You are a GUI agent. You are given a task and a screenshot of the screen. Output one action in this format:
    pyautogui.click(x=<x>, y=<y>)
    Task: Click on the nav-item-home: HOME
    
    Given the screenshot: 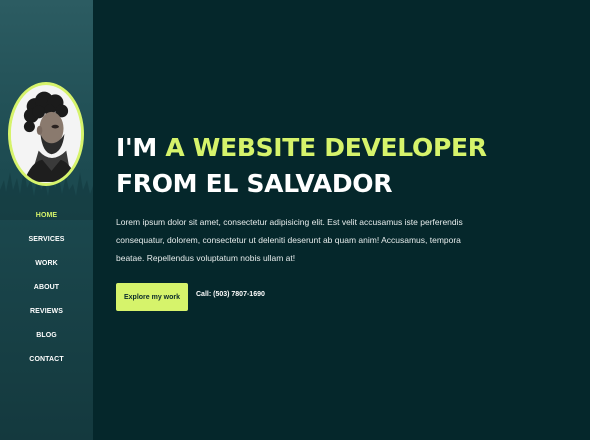 What is the action you would take?
    pyautogui.click(x=46, y=218)
    